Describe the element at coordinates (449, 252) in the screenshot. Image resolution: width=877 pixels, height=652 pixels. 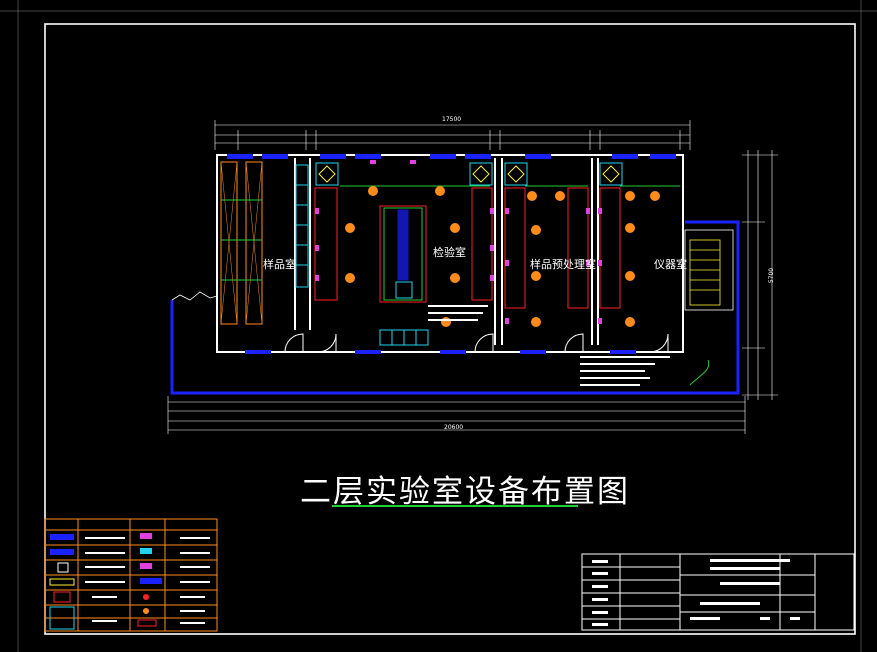
I see `room-label-inspection: 检验室` at that location.